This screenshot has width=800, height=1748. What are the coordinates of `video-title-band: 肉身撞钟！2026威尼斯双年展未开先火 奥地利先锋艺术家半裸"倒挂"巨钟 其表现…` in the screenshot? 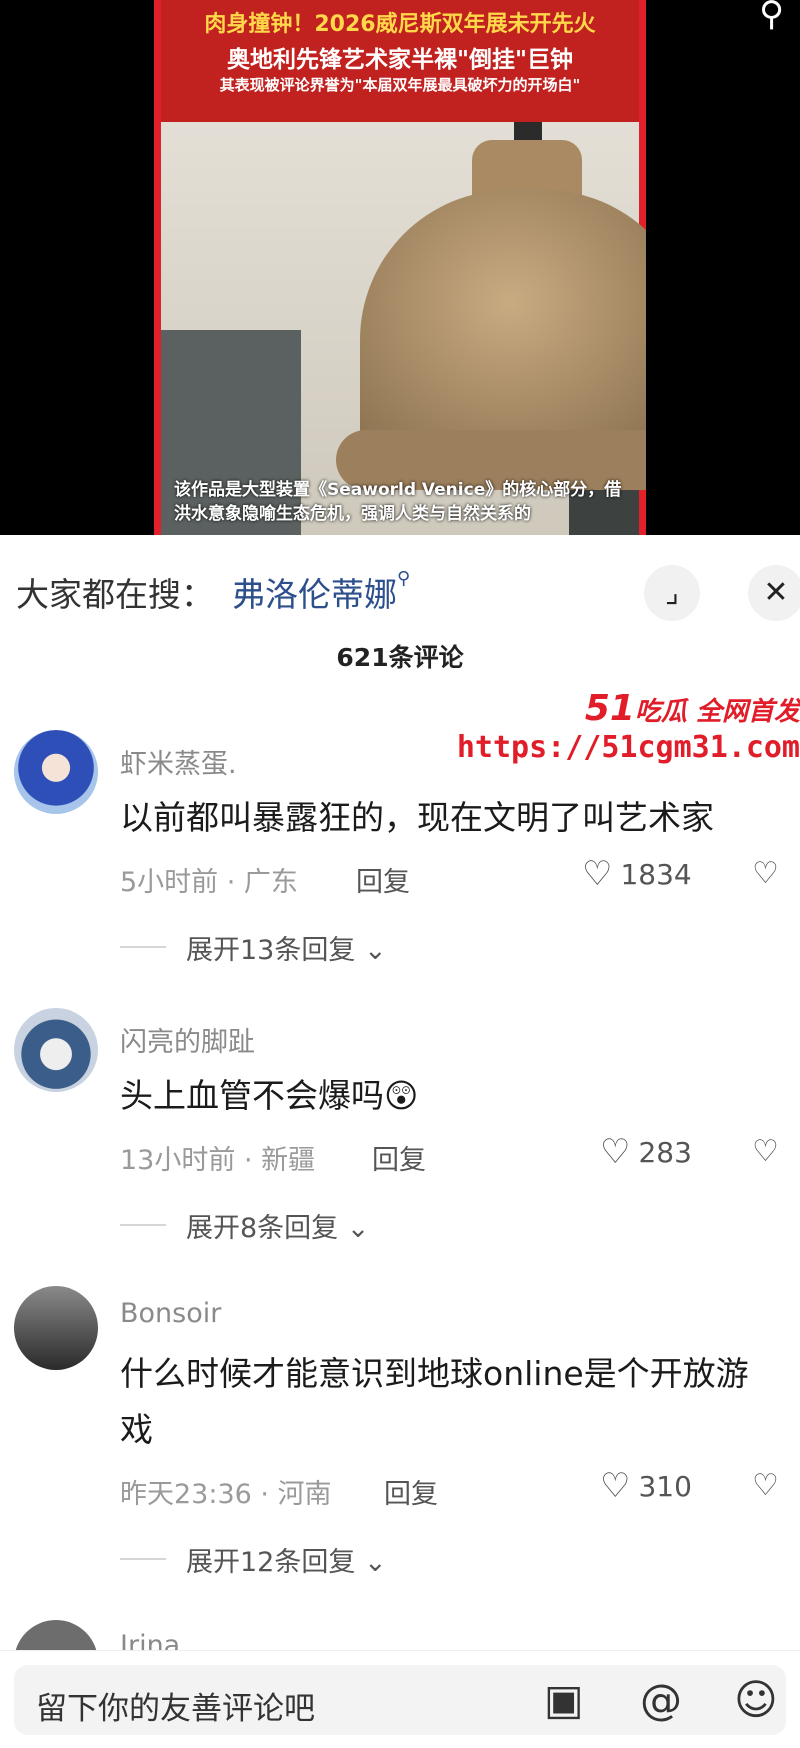 It's located at (400, 61).